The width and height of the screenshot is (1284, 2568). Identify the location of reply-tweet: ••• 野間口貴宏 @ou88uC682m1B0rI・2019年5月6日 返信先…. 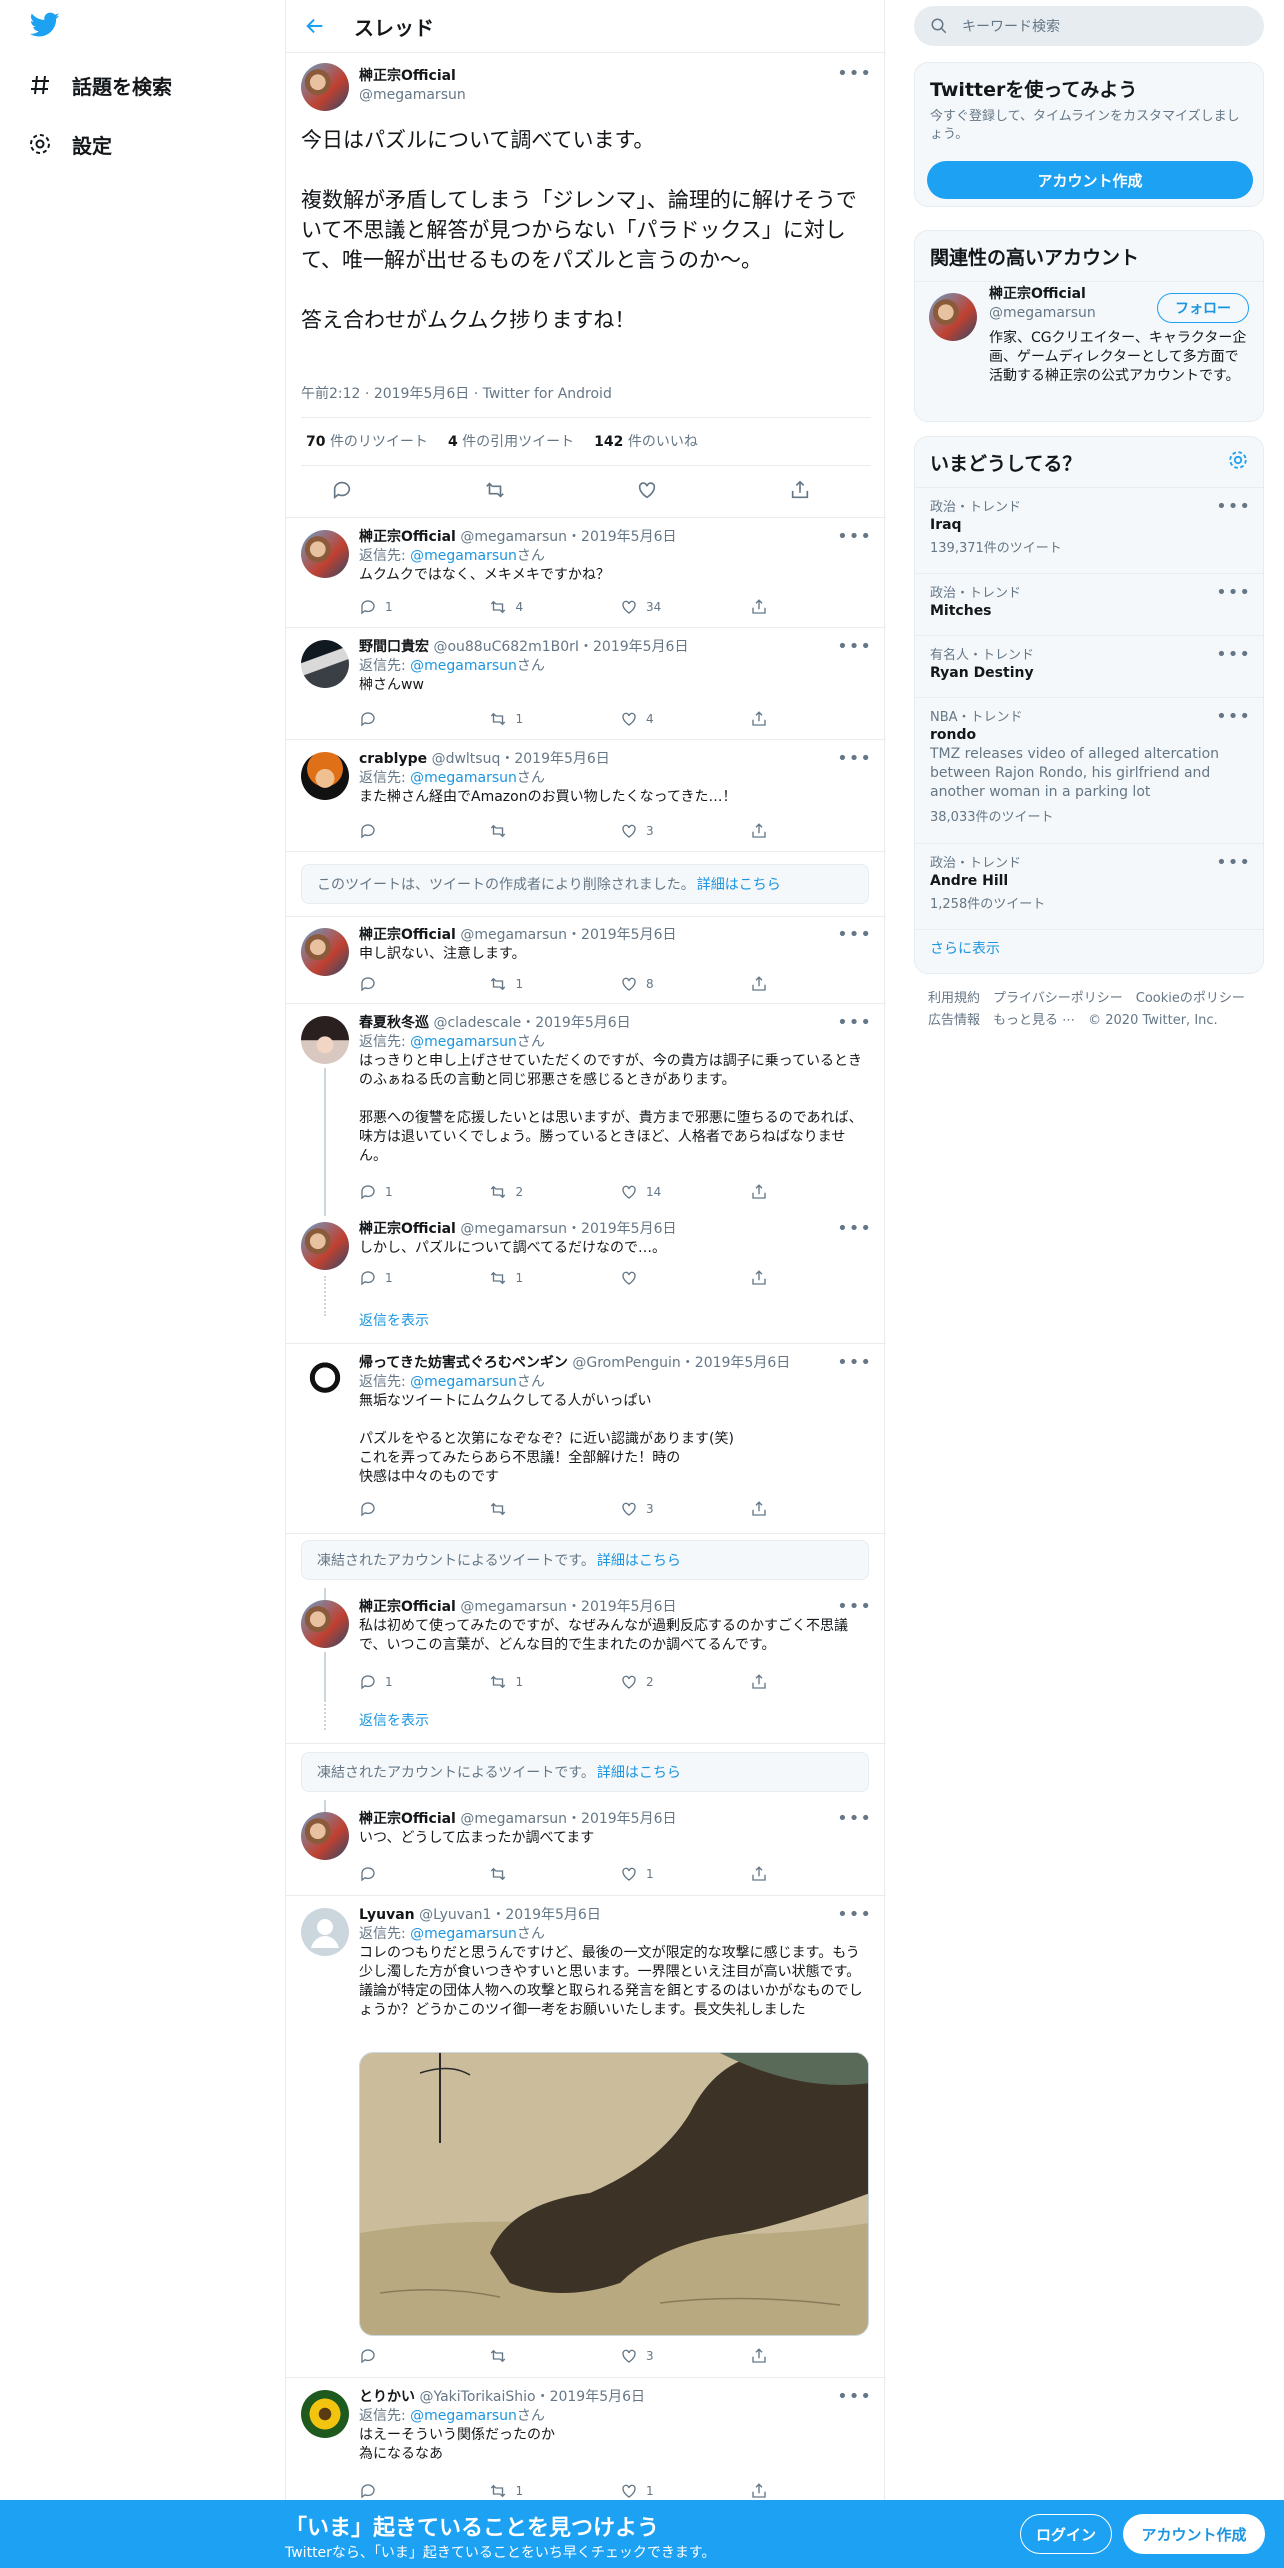
(586, 684).